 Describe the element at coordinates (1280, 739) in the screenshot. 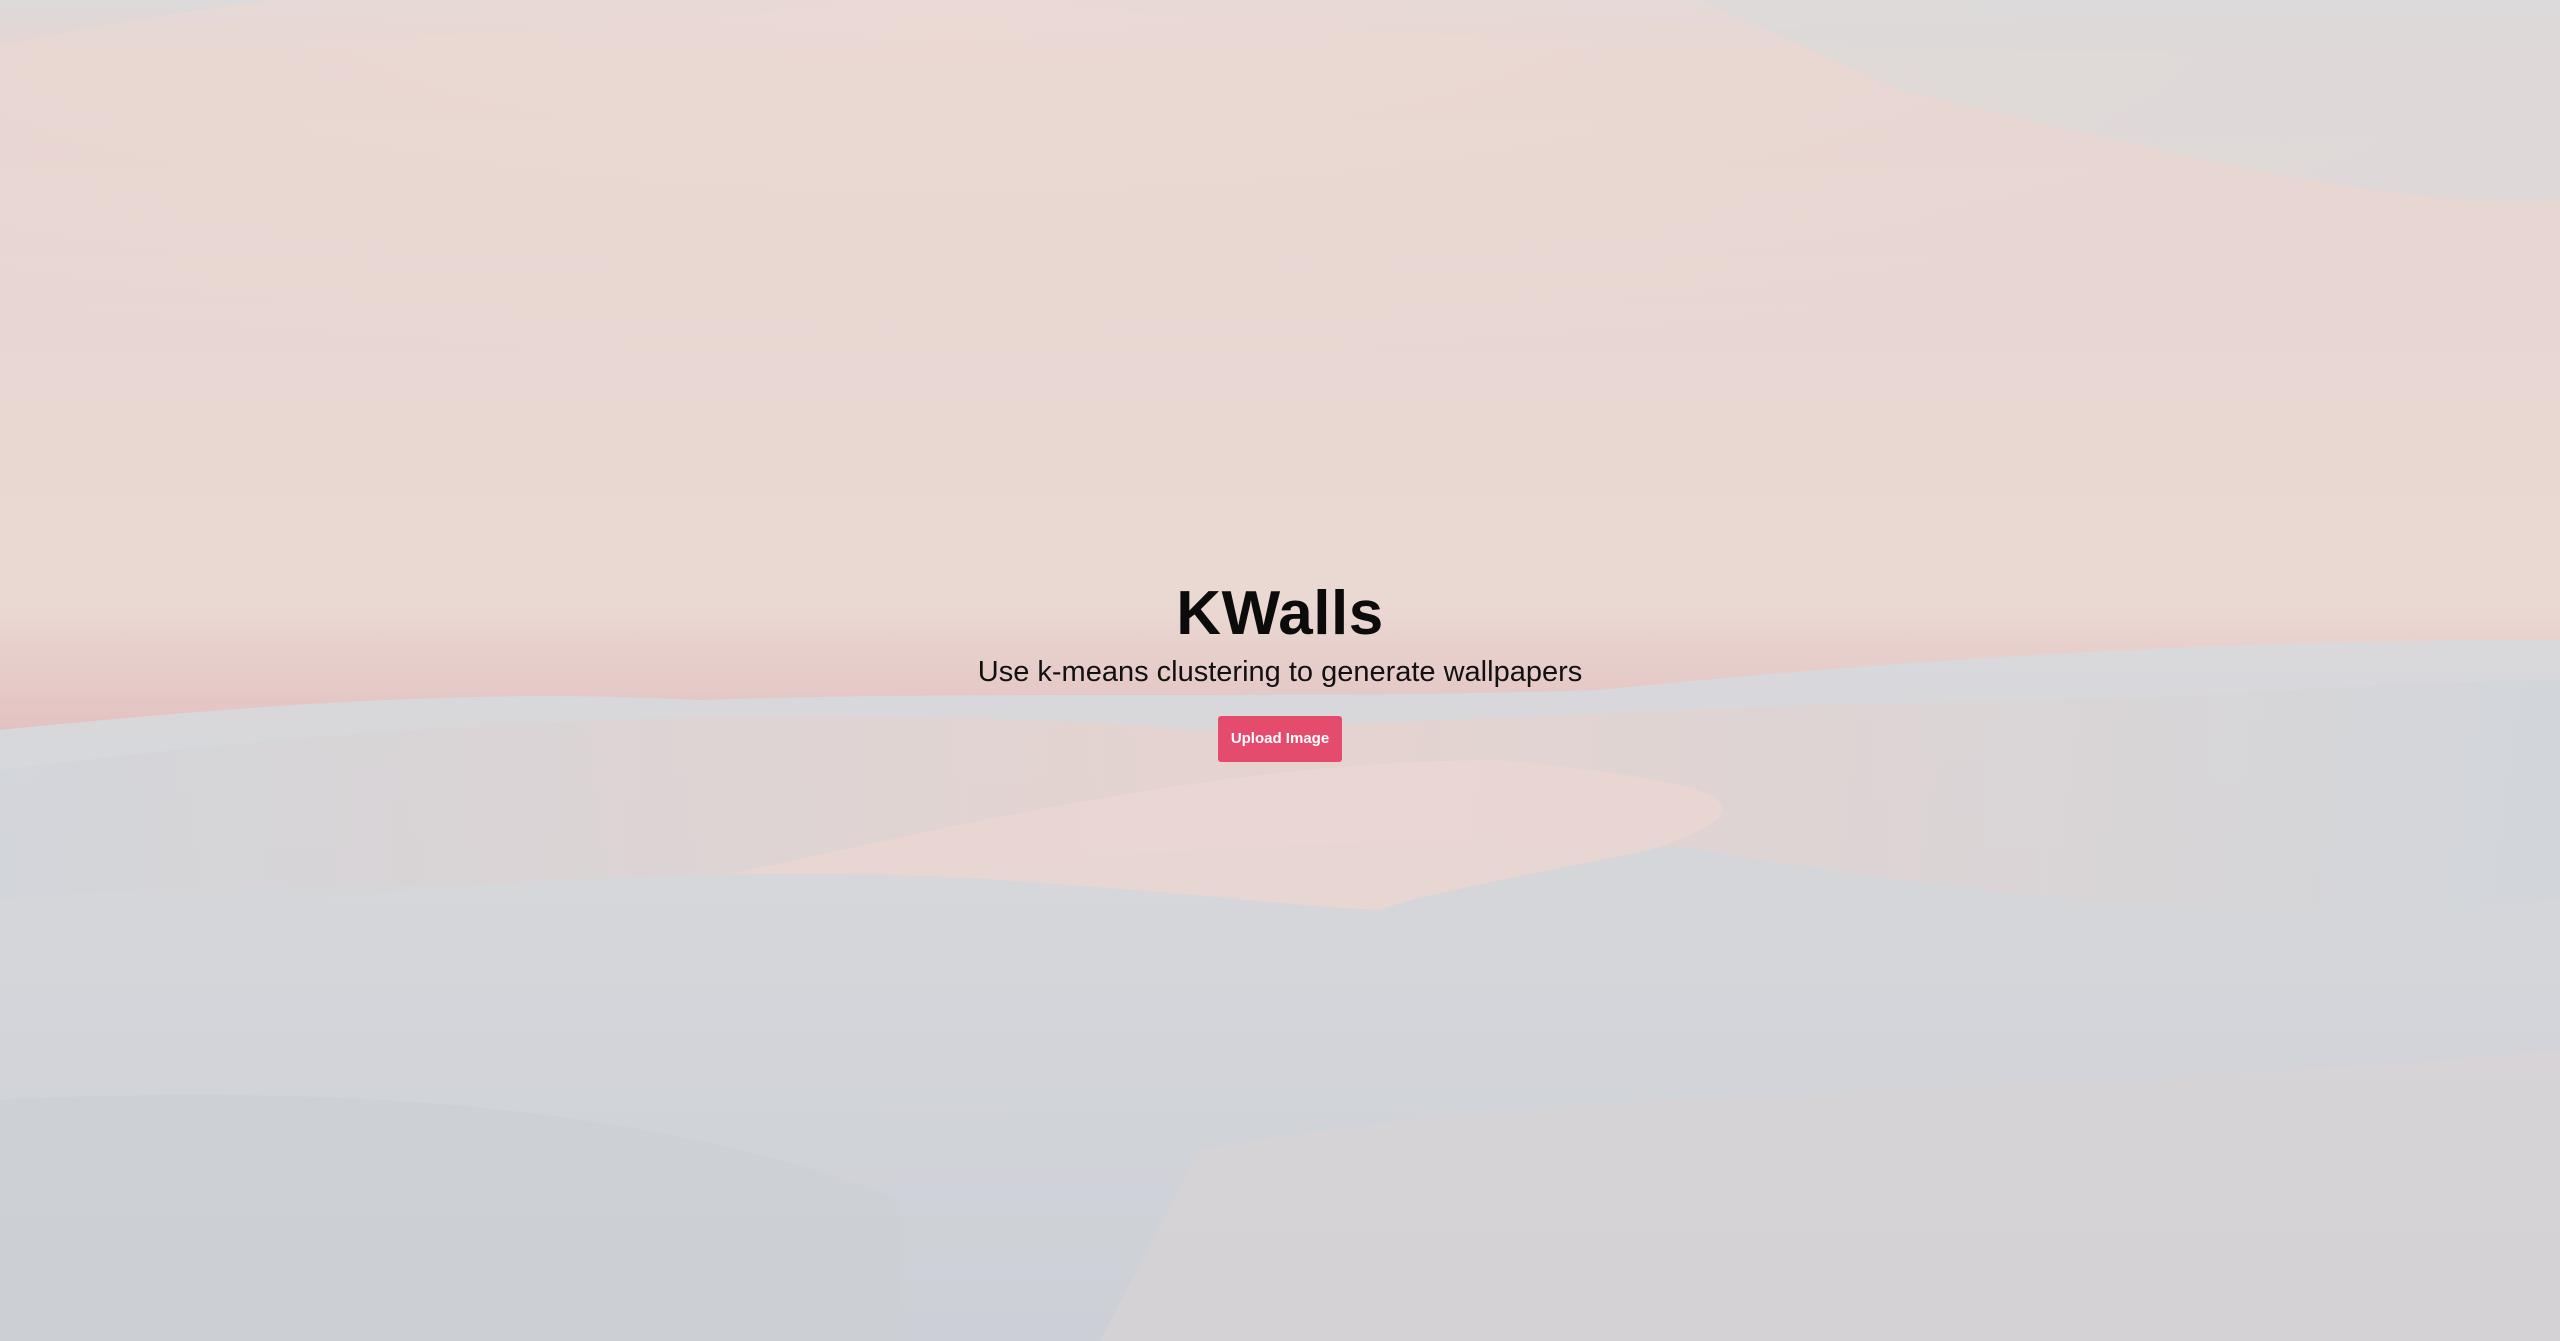

I see `upload-image-button: Upload Image` at that location.